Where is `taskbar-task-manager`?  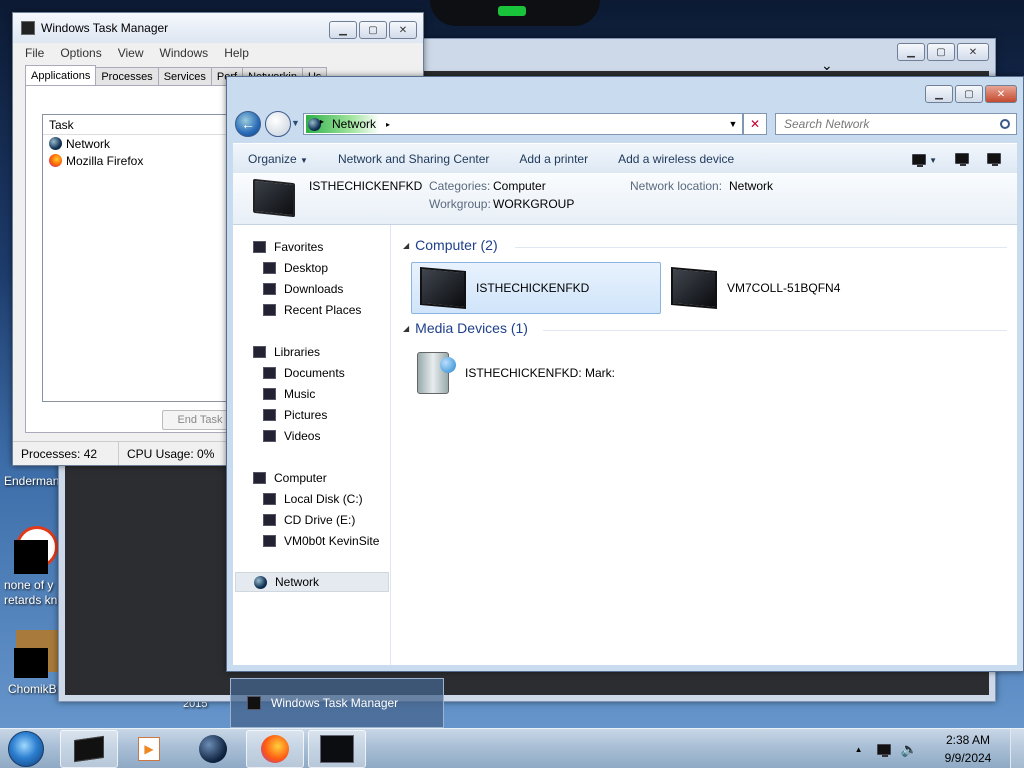
taskbar-task-manager is located at coordinates (337, 749).